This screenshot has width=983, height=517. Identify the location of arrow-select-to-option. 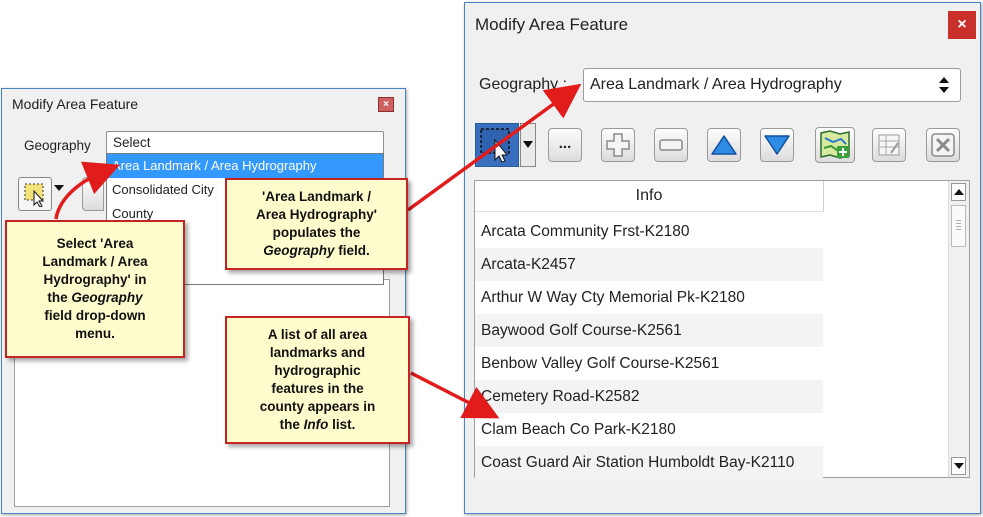
(87, 190).